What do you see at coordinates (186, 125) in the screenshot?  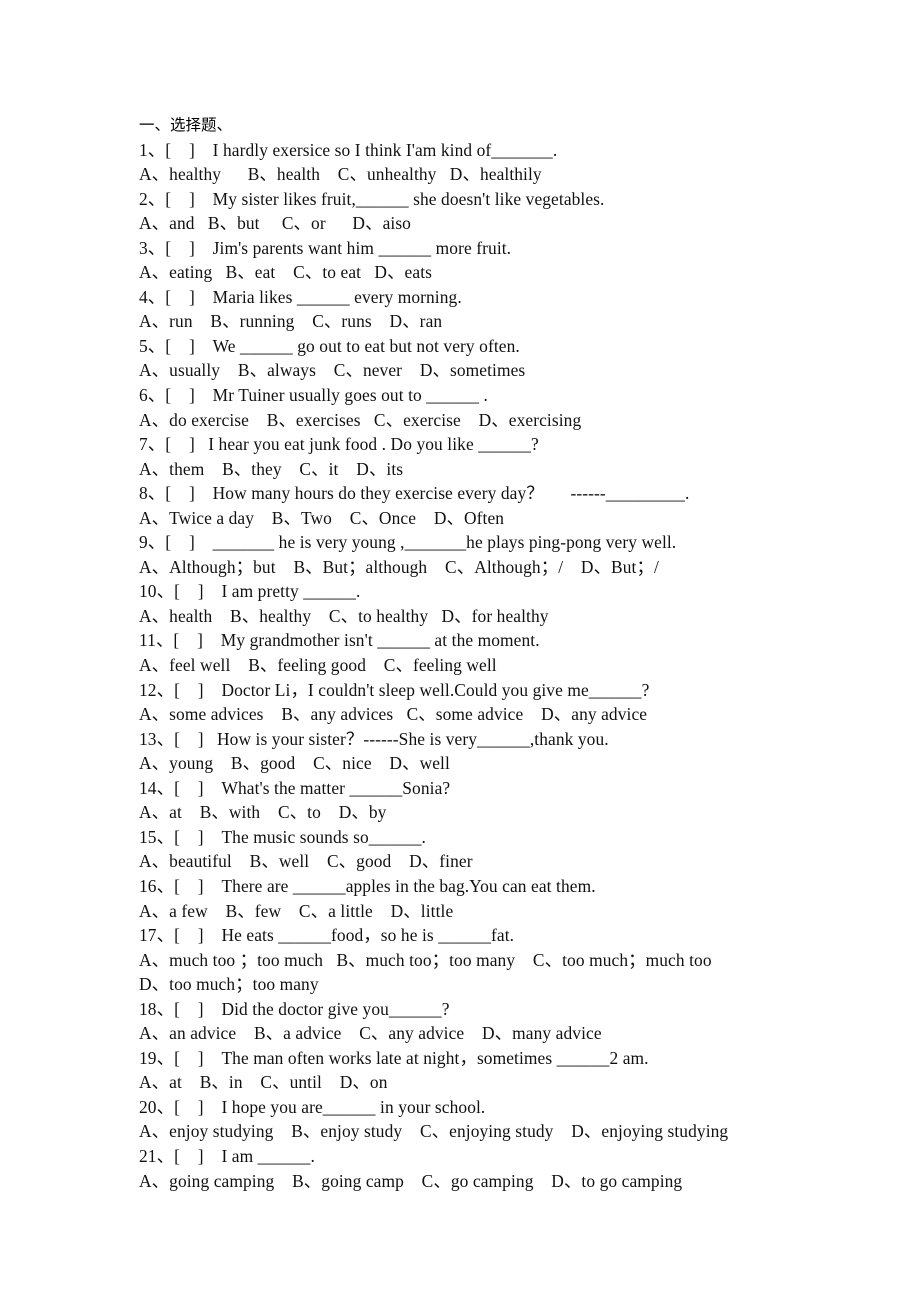 I see `section-heading: 一、选择题、` at bounding box center [186, 125].